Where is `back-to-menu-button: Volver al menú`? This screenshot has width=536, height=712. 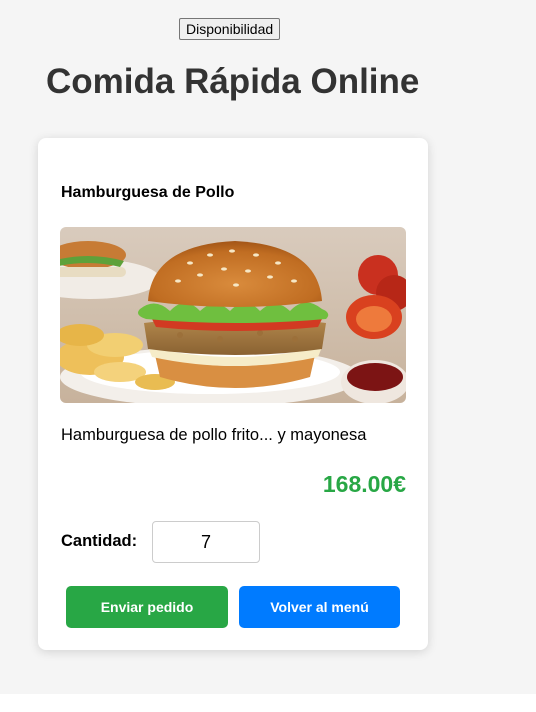 back-to-menu-button: Volver al menú is located at coordinates (319, 607).